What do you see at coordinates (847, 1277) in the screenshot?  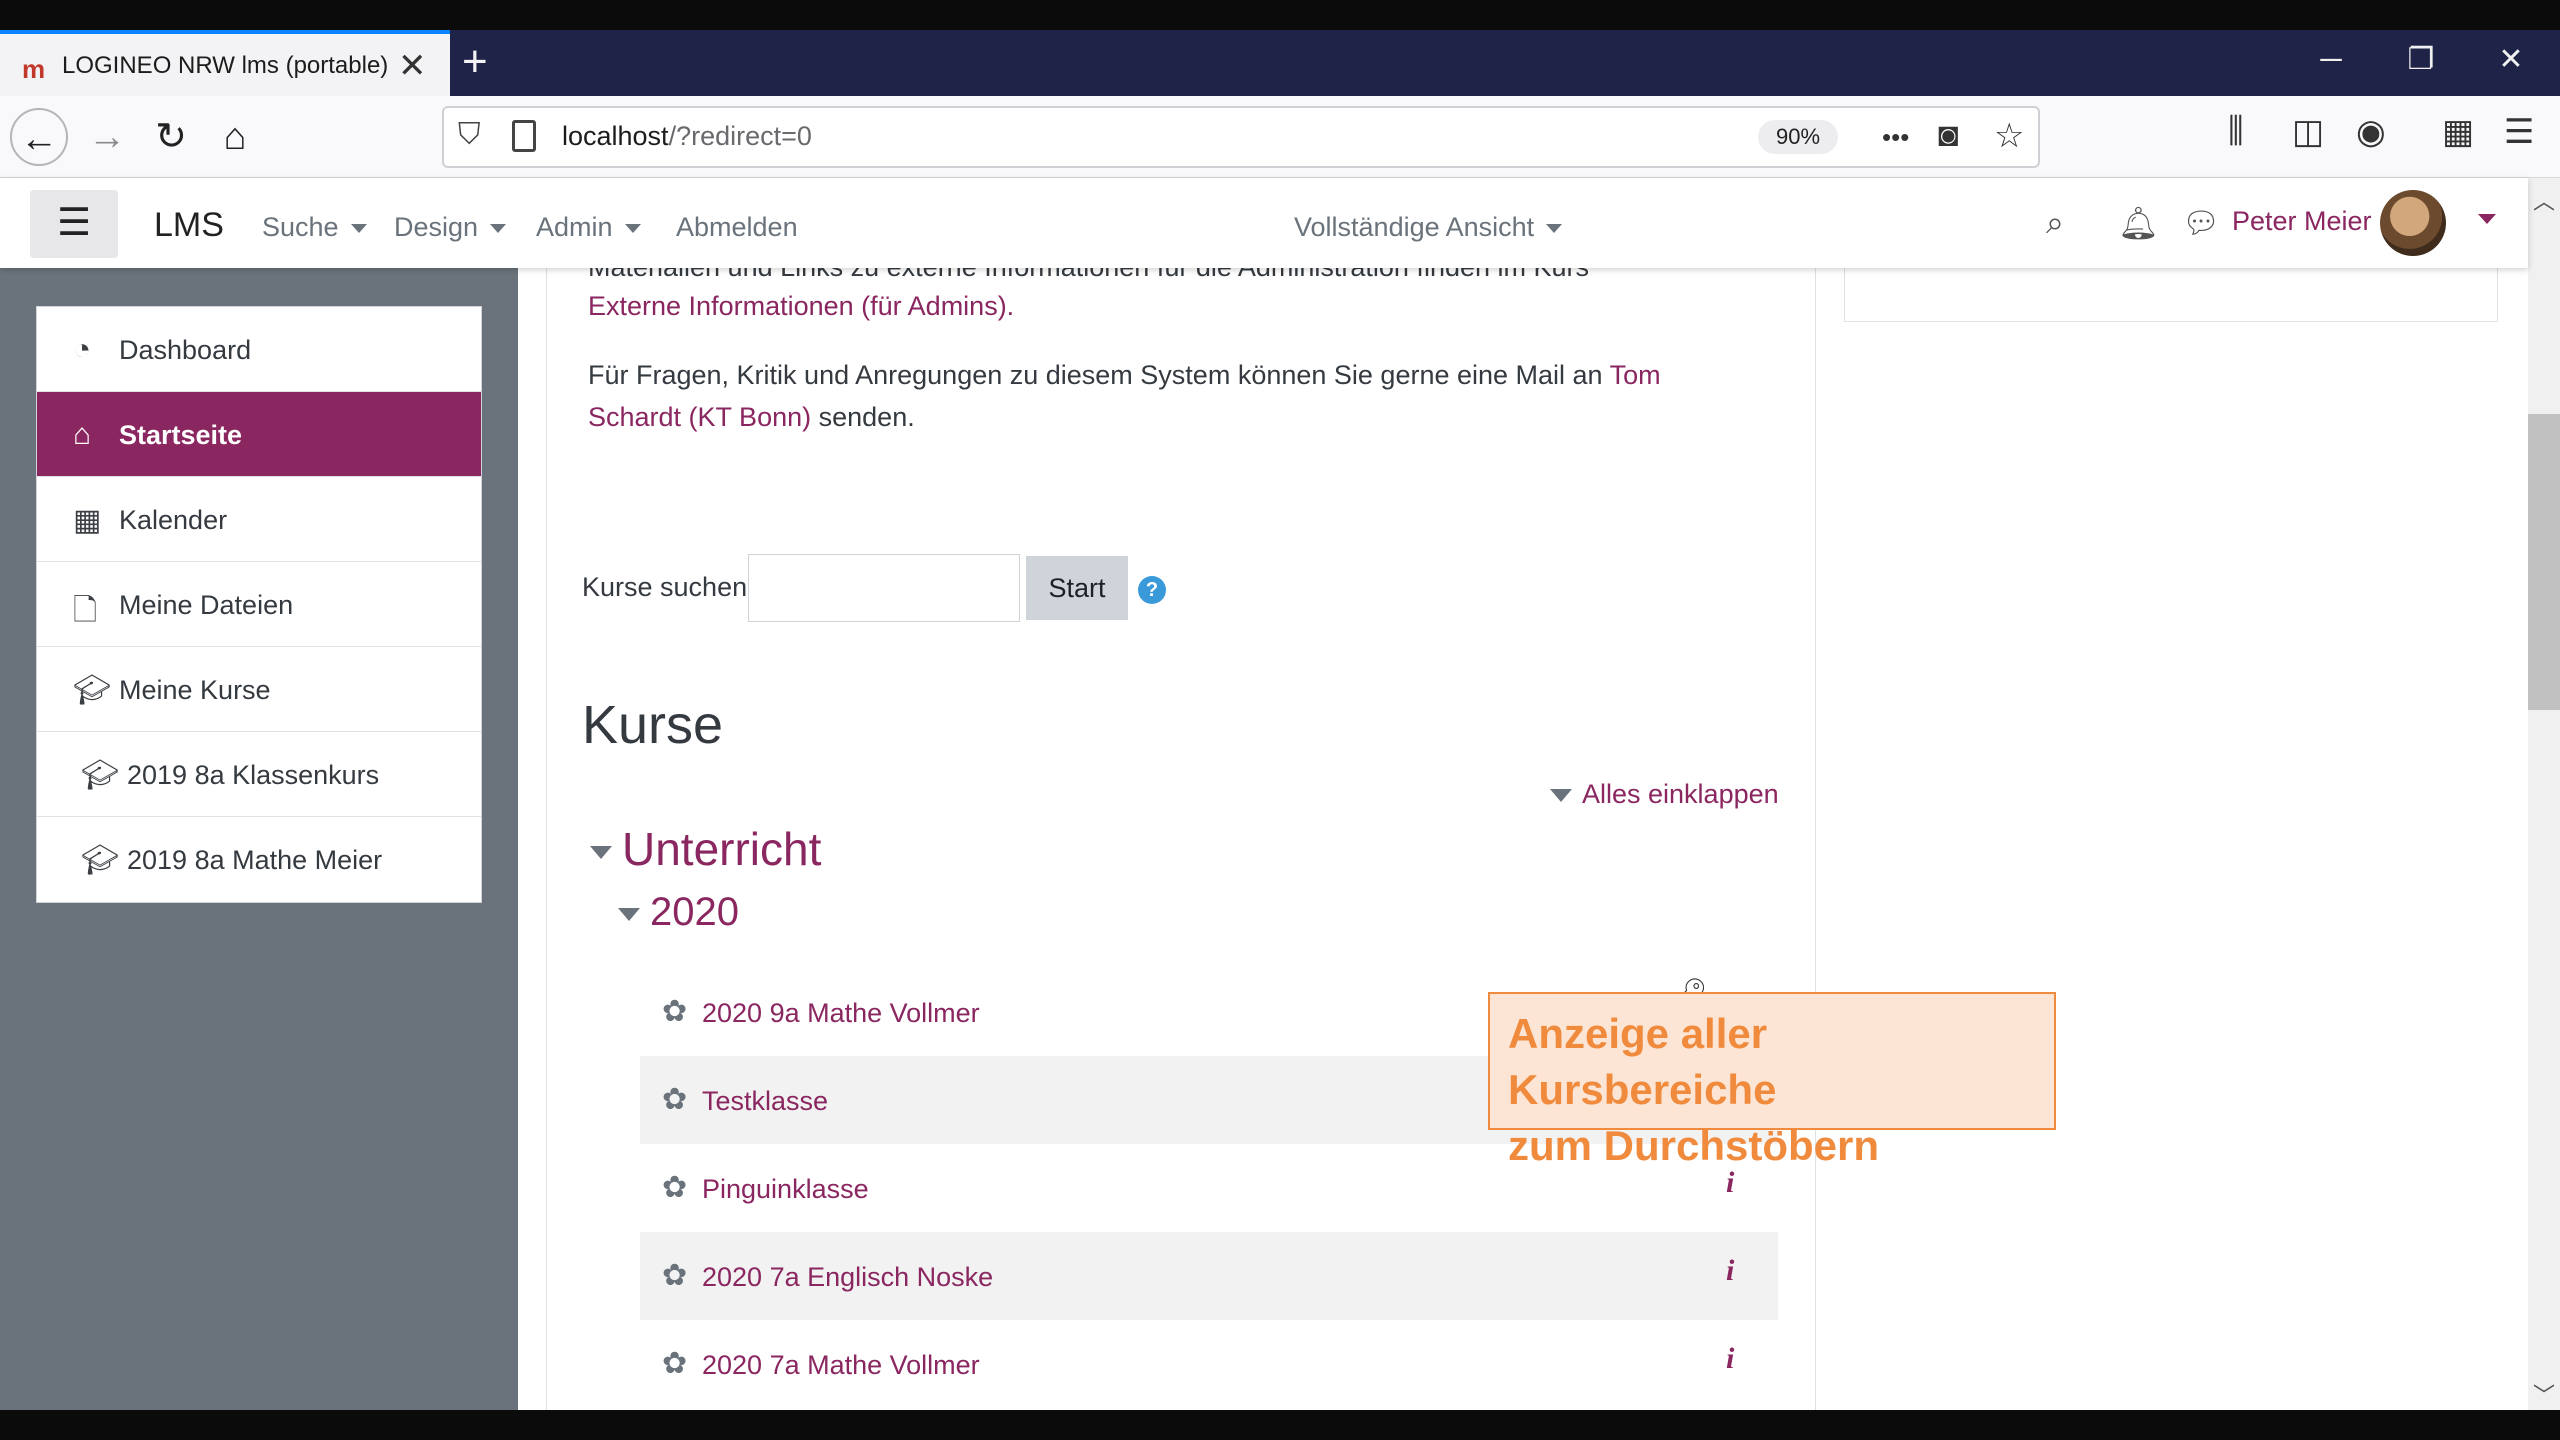 I see `course-link: 2020 7a Englisch Noske` at bounding box center [847, 1277].